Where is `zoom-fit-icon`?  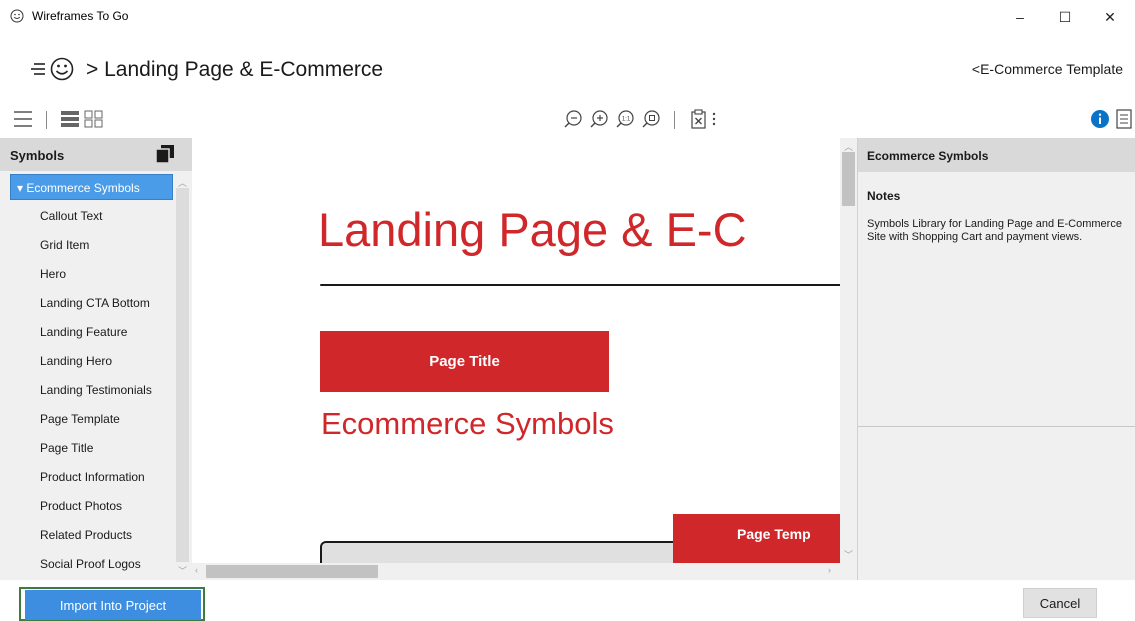
zoom-fit-icon is located at coordinates (651, 119).